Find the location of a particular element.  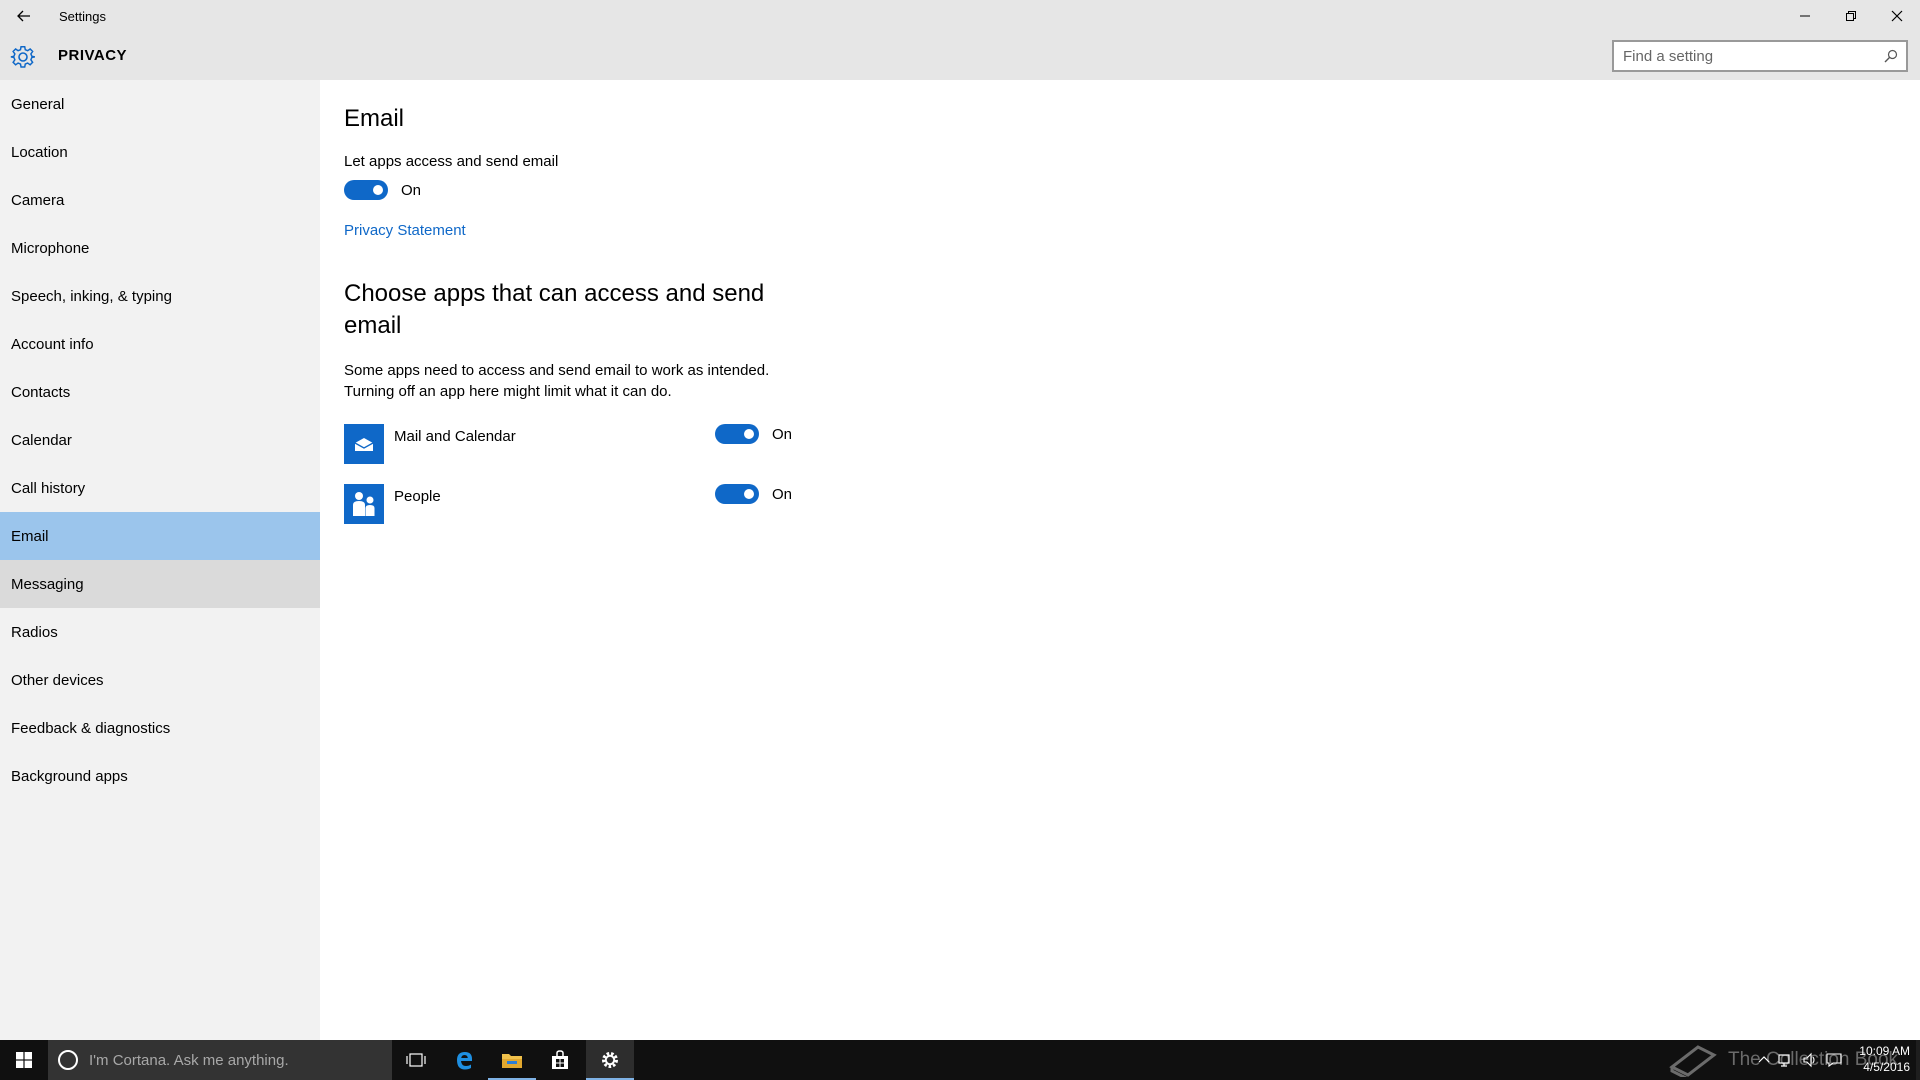

sidebar-item-location: Location is located at coordinates (160, 152).